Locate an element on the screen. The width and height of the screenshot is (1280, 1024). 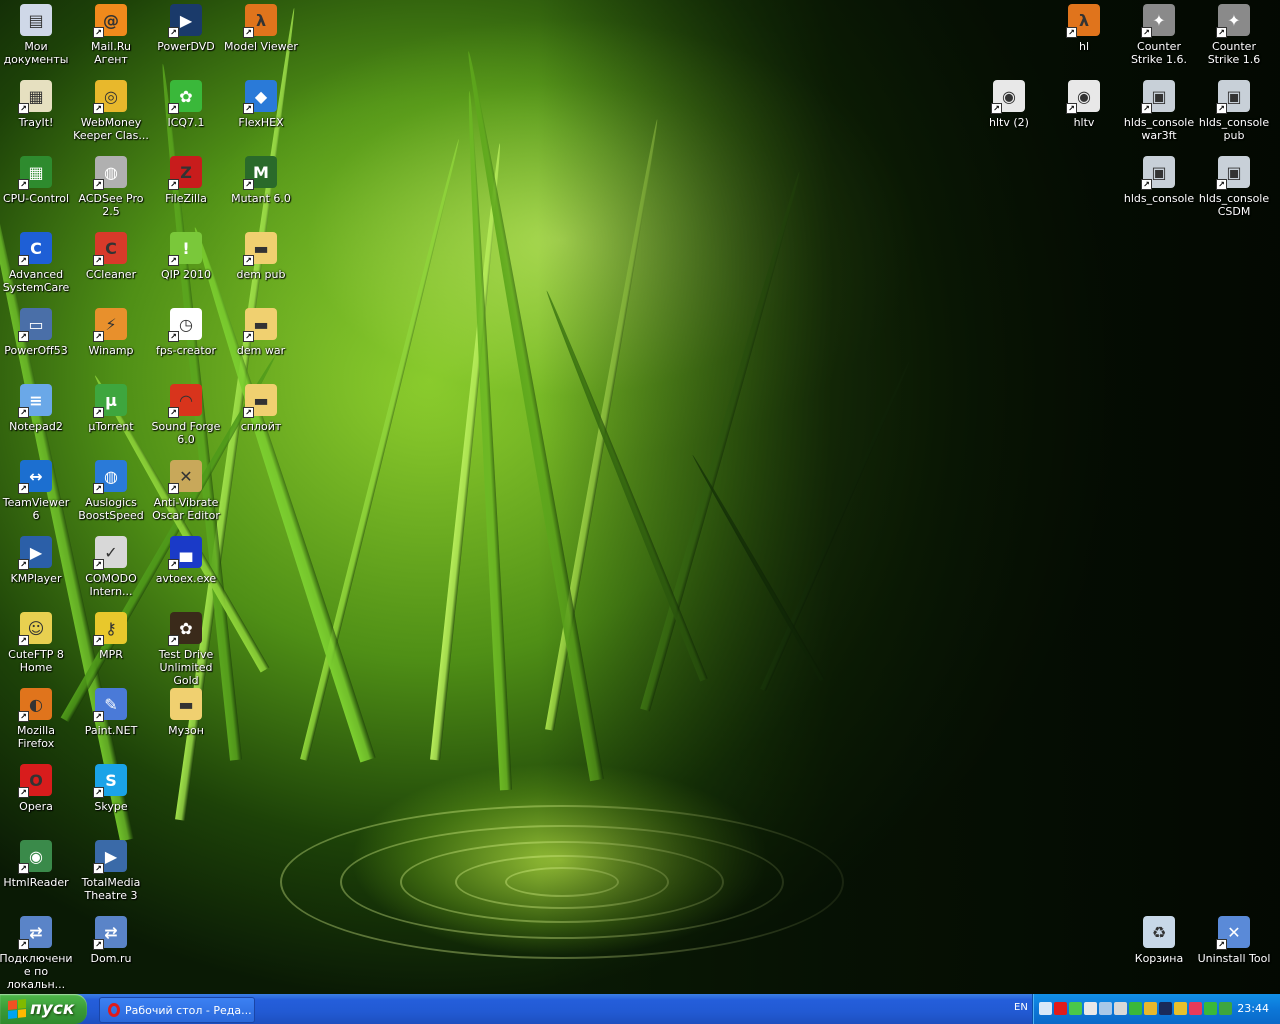
back-arrow-icon is located at coordinates (1045, 1008).